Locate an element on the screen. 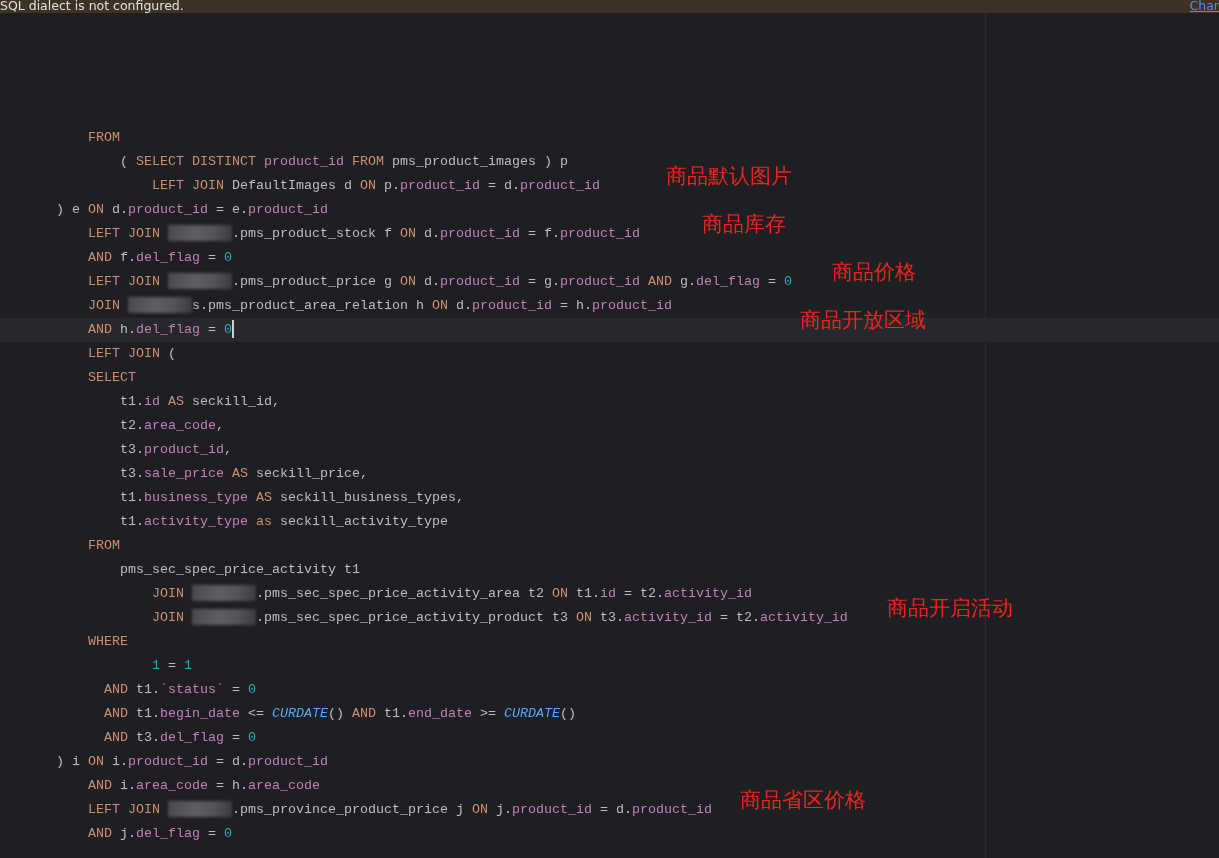  code-text: .pms_sec_spec_price_activity_area t2 ON t1.id = t2.activity_id is located at coordinates (503, 593).